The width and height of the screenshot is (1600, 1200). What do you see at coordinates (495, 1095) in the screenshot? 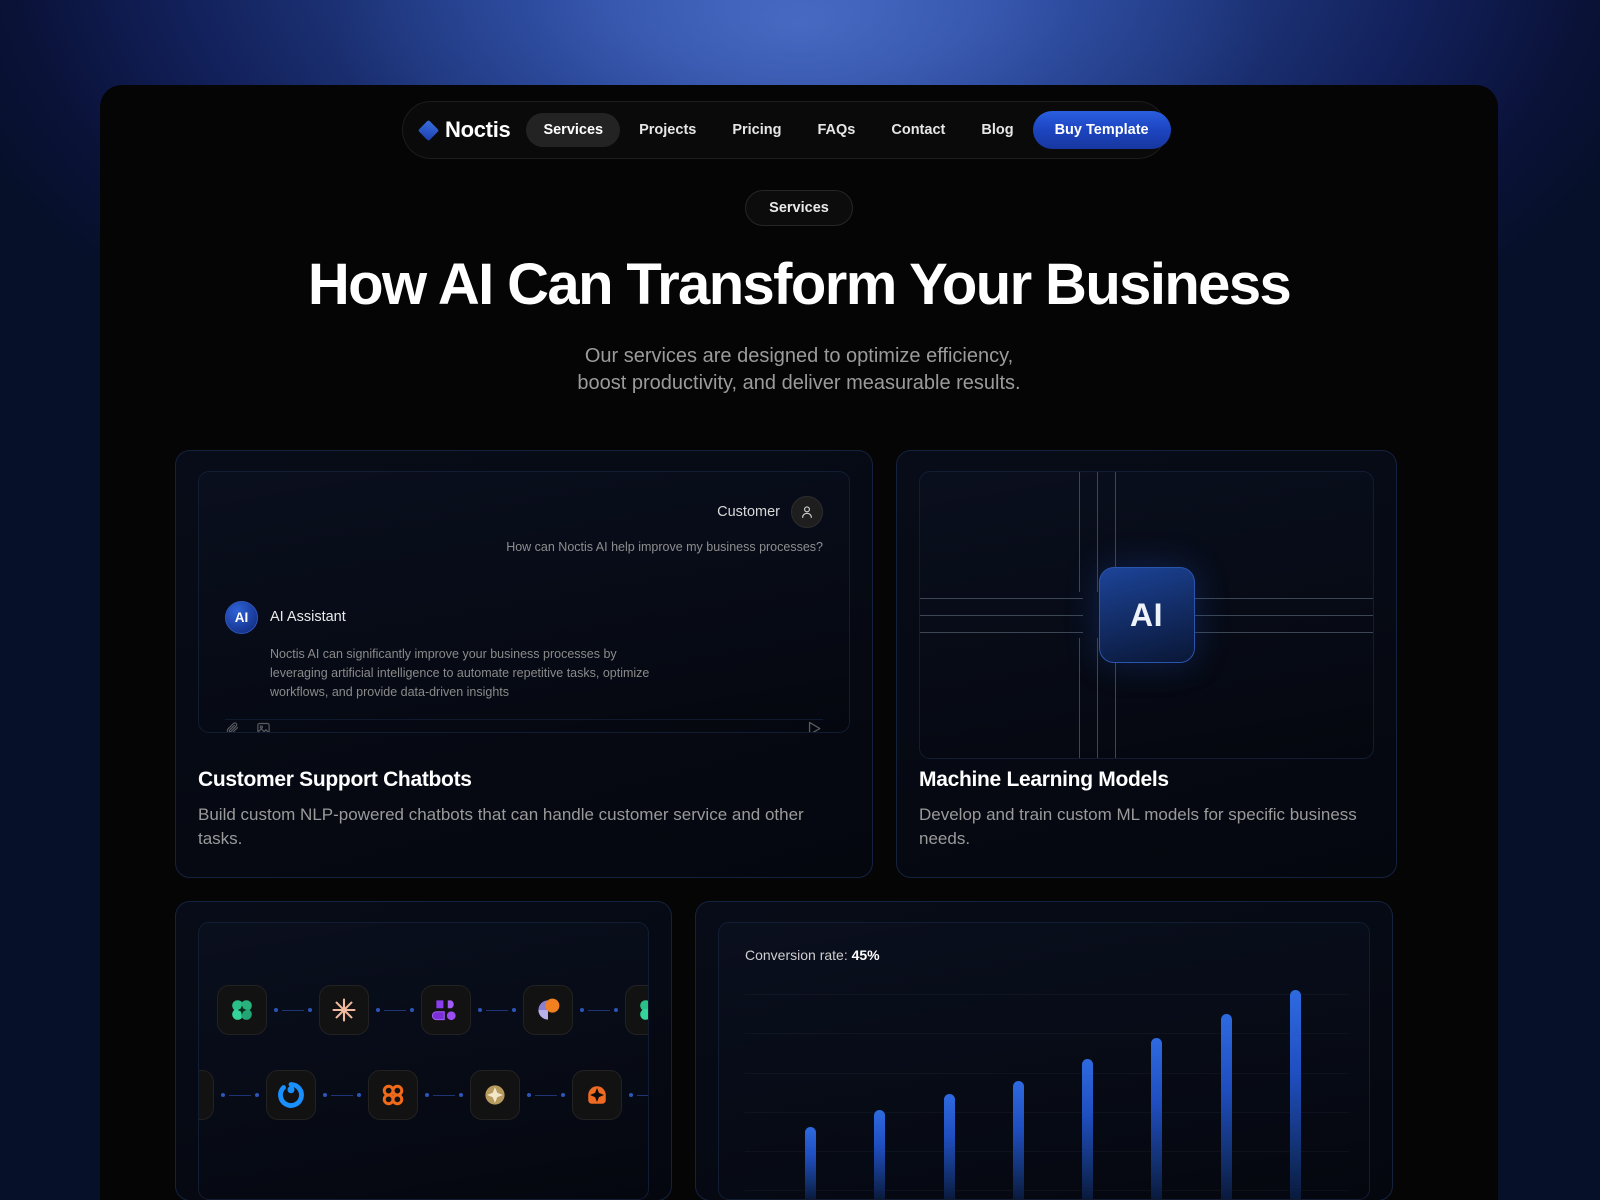
I see `integration-icon-star-gold` at bounding box center [495, 1095].